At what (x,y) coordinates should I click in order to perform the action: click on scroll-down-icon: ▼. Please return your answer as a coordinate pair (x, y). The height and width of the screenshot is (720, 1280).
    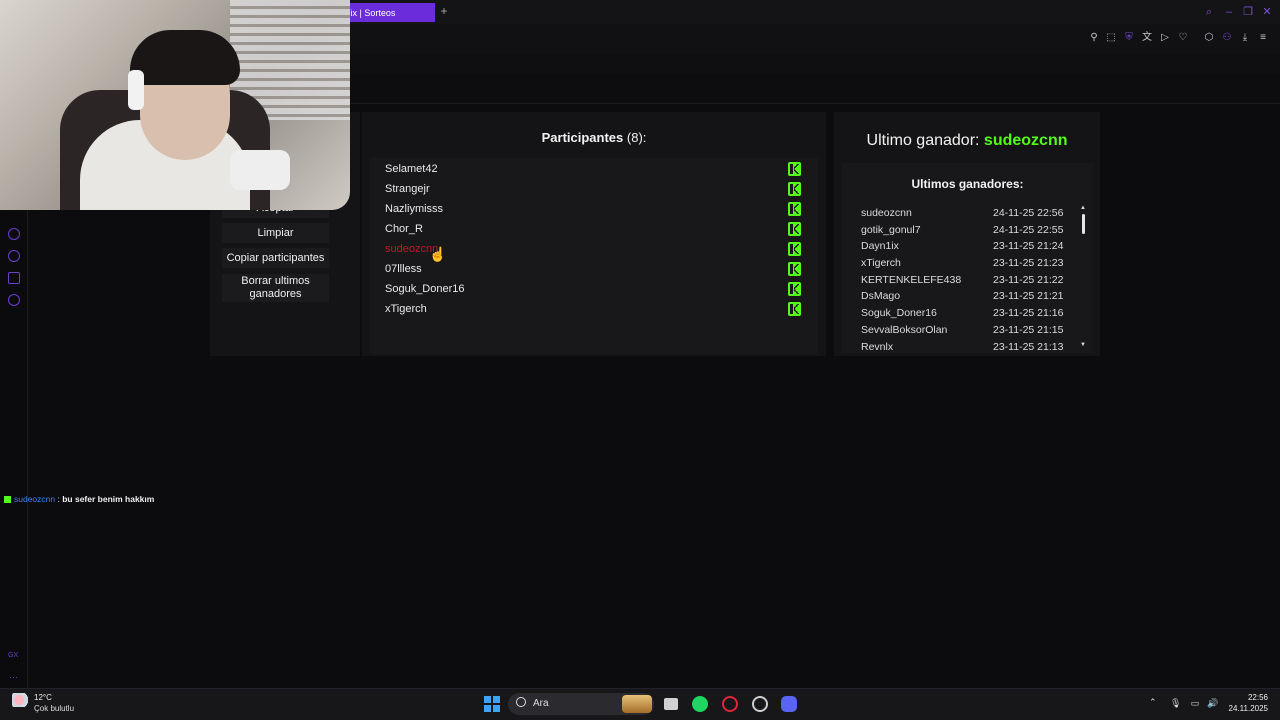
    Looking at the image, I should click on (1083, 345).